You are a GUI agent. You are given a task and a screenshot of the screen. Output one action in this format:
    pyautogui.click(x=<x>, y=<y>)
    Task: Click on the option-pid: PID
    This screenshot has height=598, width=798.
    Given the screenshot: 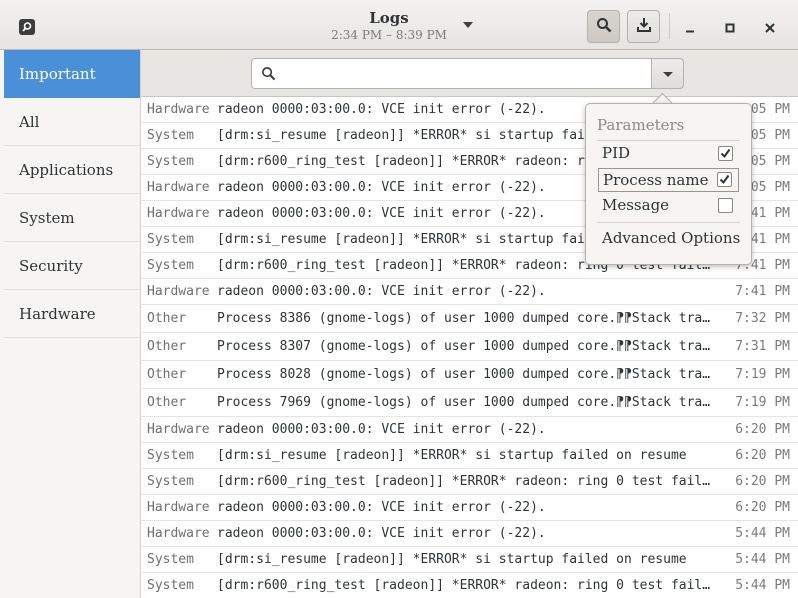 What is the action you would take?
    pyautogui.click(x=668, y=154)
    